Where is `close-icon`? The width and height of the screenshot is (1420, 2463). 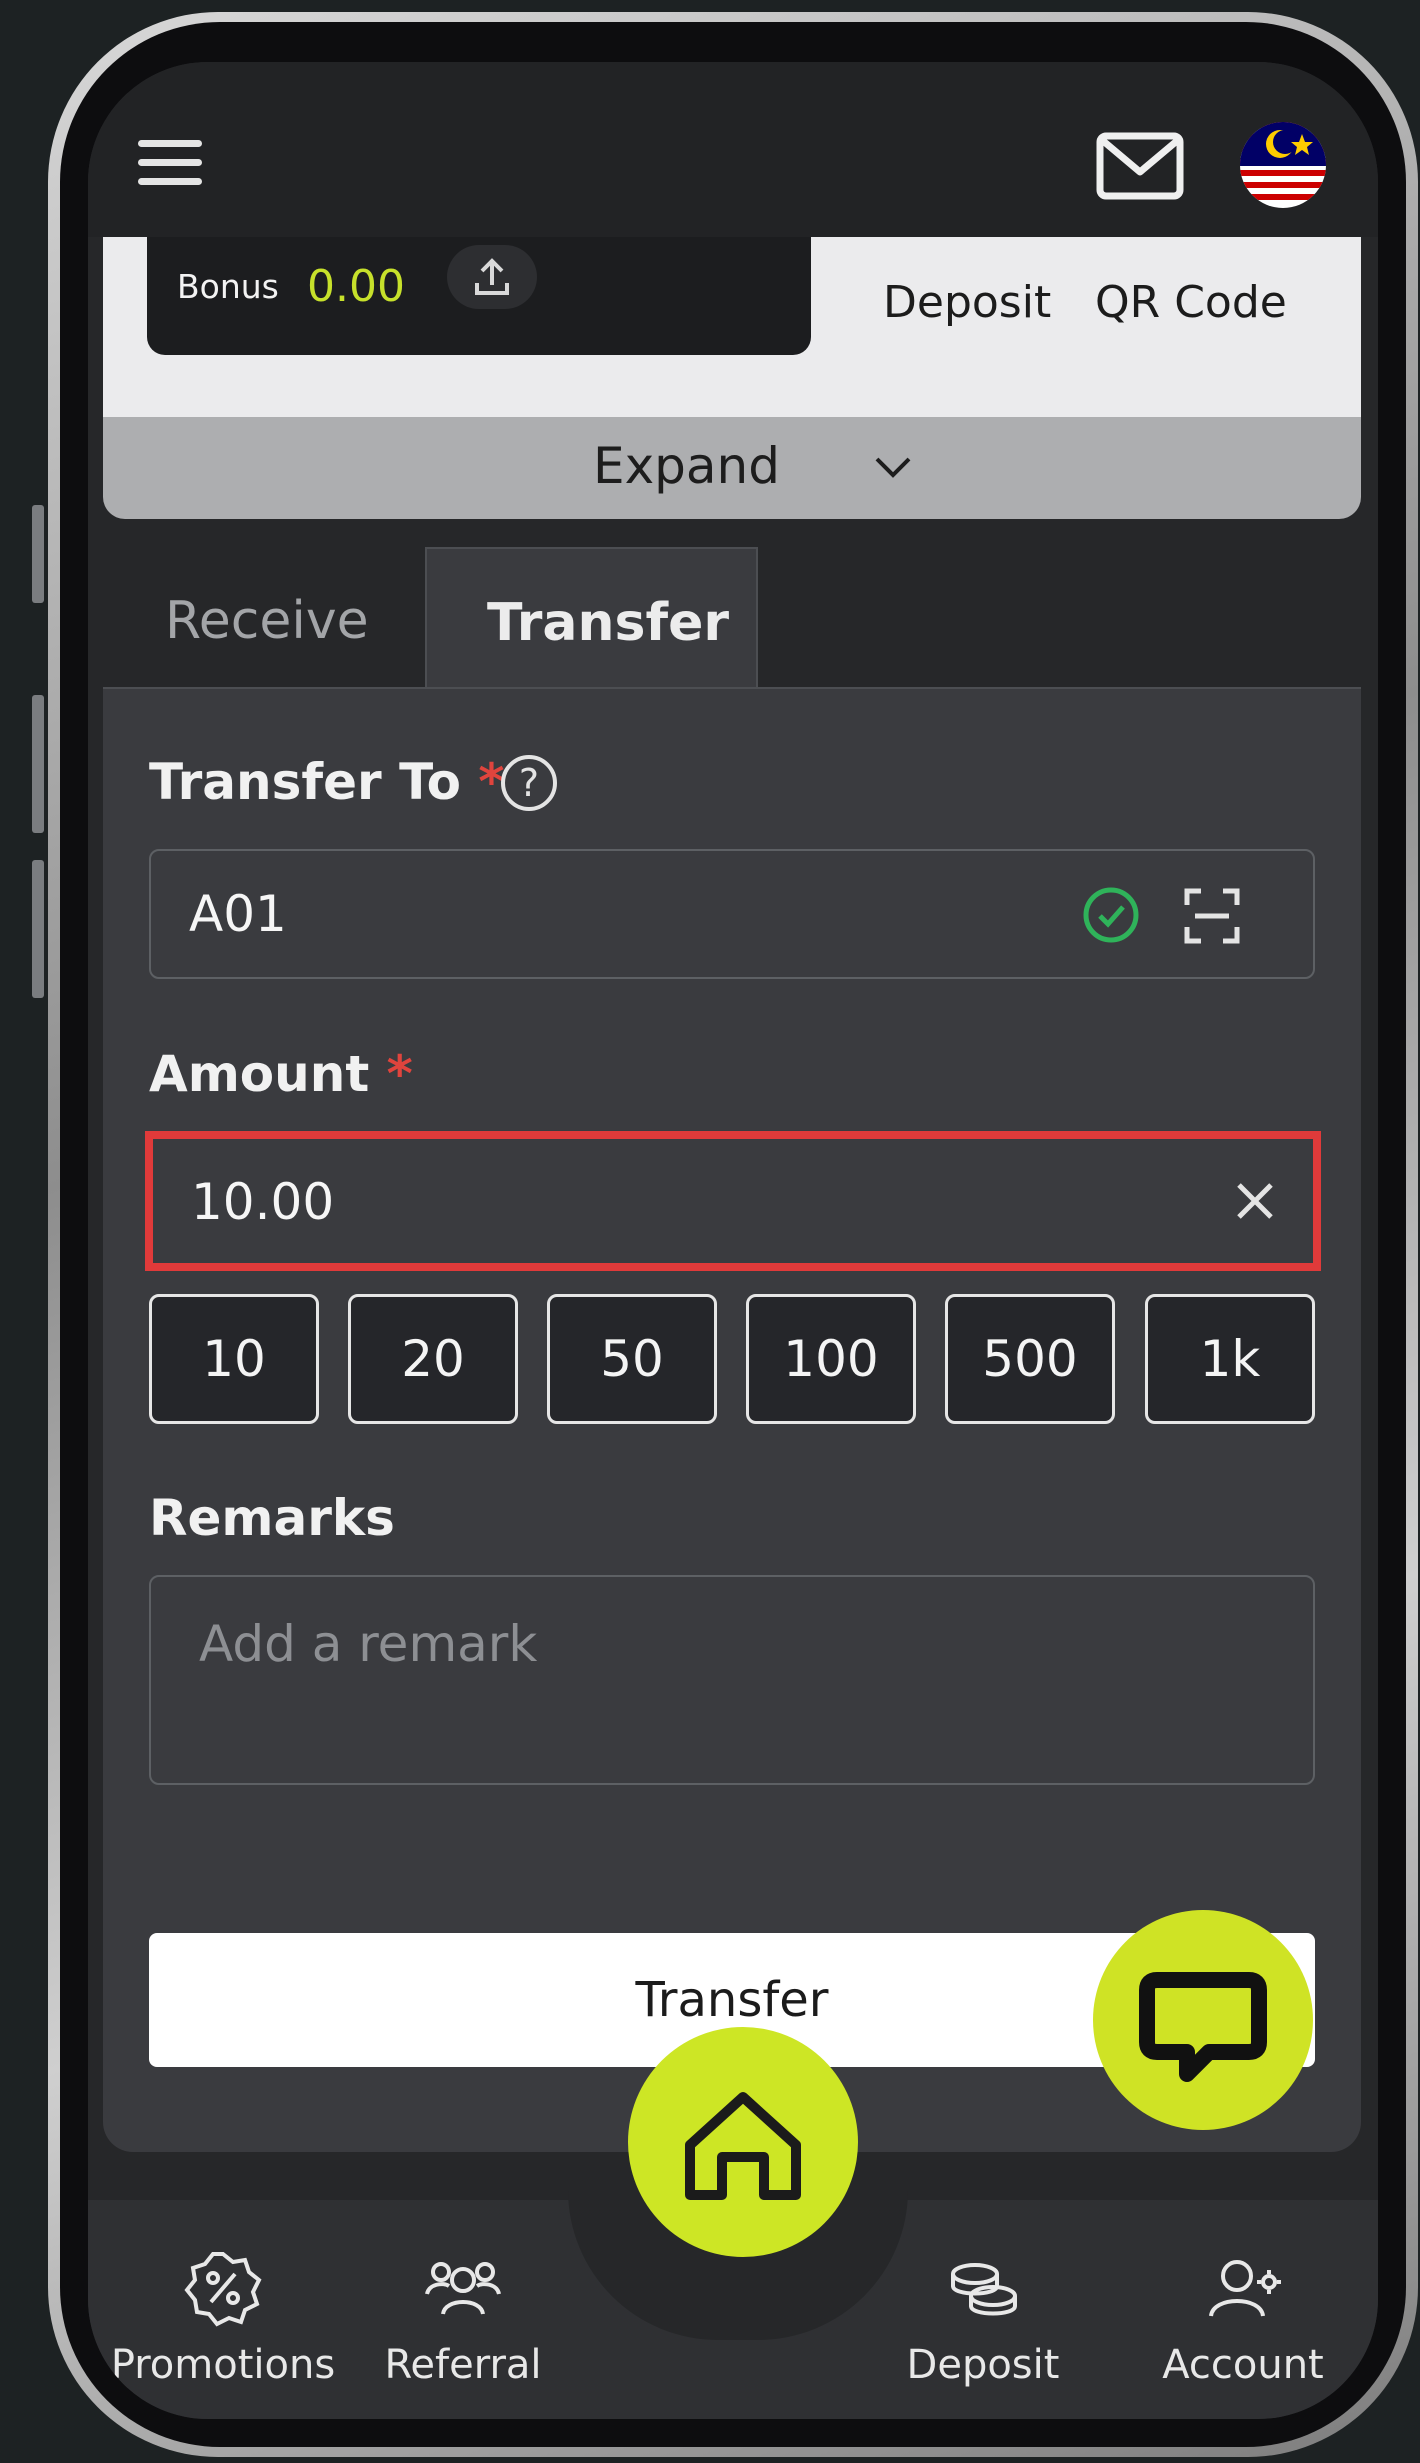
close-icon is located at coordinates (1255, 1201).